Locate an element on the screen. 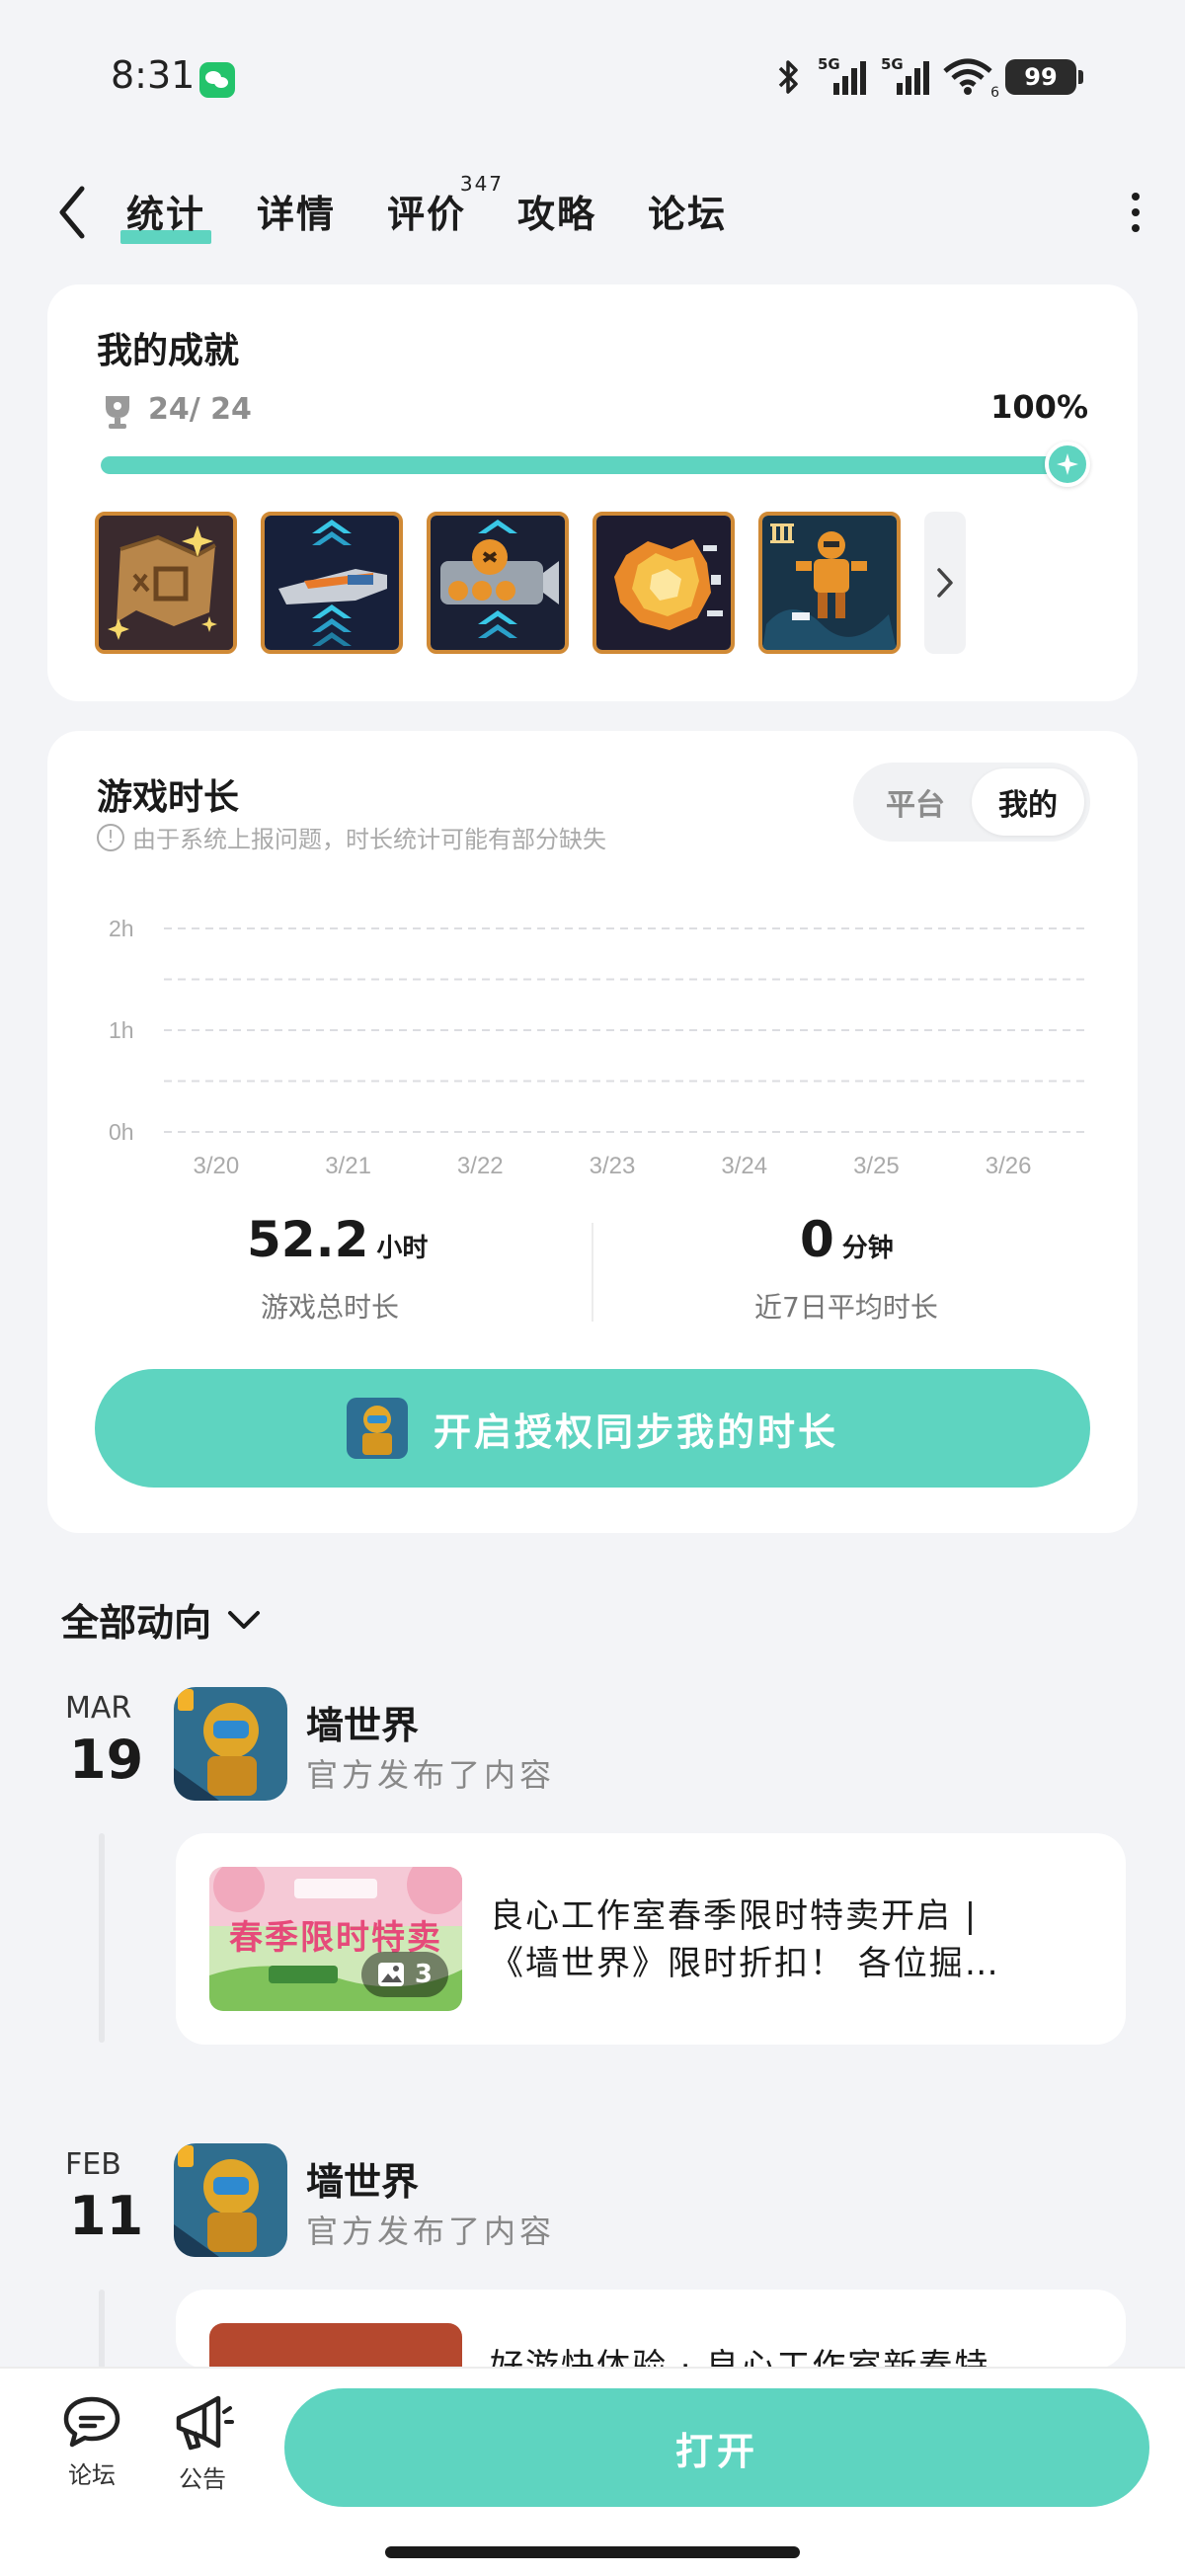  total-play-time: 52.2 小时 is located at coordinates (338, 1239).